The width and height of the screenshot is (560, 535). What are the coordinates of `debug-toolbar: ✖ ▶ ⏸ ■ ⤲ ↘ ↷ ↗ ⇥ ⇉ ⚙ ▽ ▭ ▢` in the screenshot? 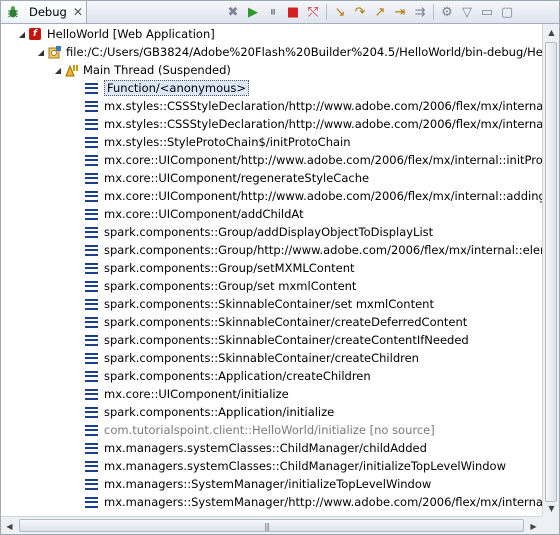 It's located at (370, 12).